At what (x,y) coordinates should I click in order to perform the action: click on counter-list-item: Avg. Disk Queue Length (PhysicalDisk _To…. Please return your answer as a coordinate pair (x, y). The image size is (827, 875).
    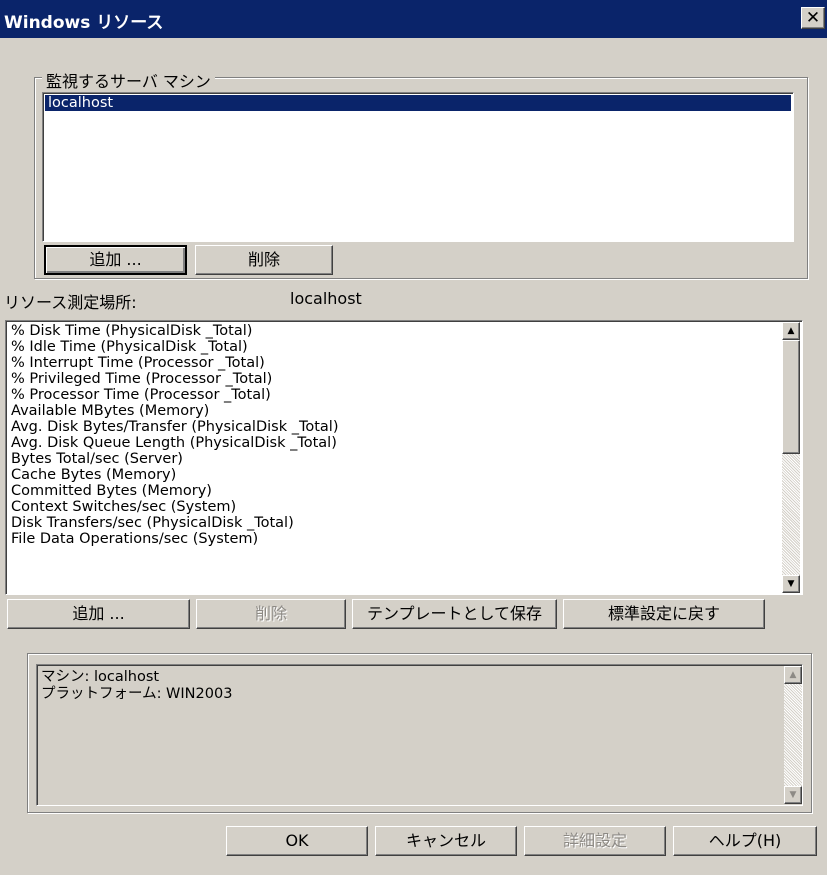
    Looking at the image, I should click on (393, 443).